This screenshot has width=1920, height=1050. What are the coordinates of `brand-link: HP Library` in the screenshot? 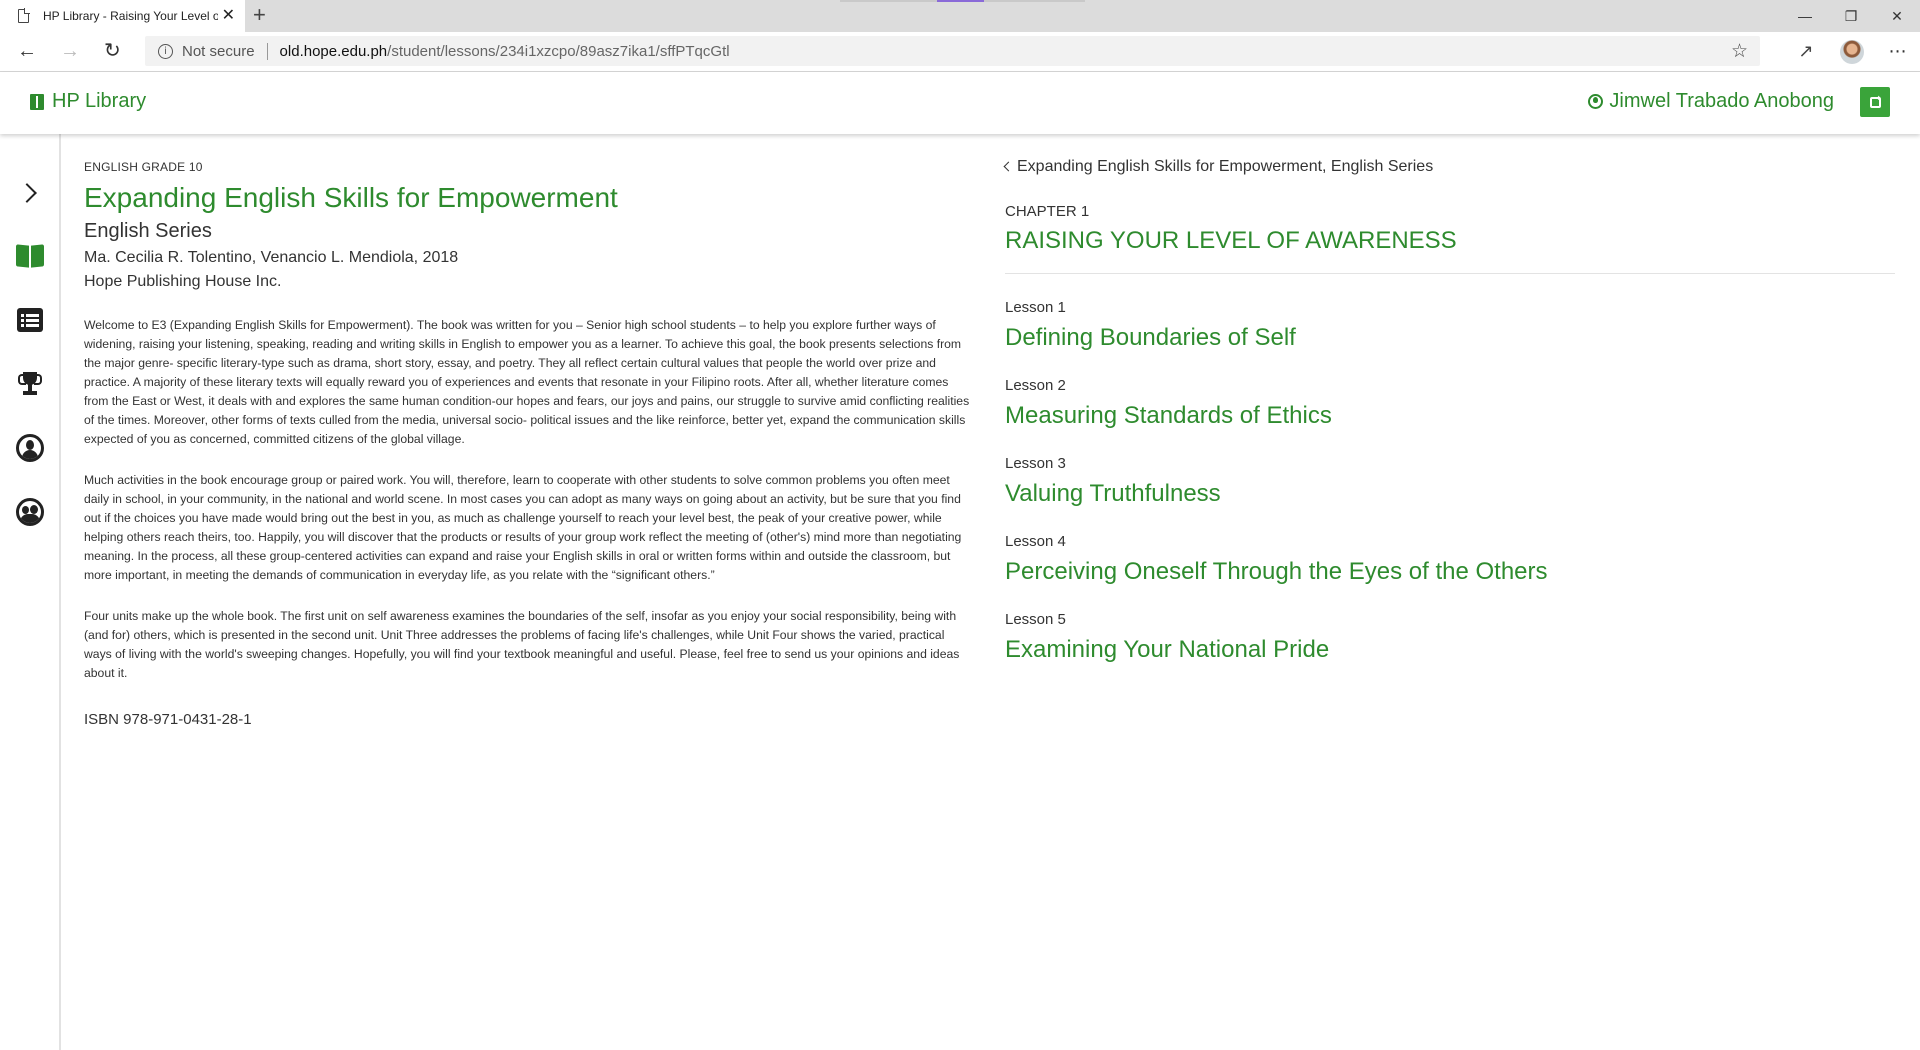 It's located at (88, 101).